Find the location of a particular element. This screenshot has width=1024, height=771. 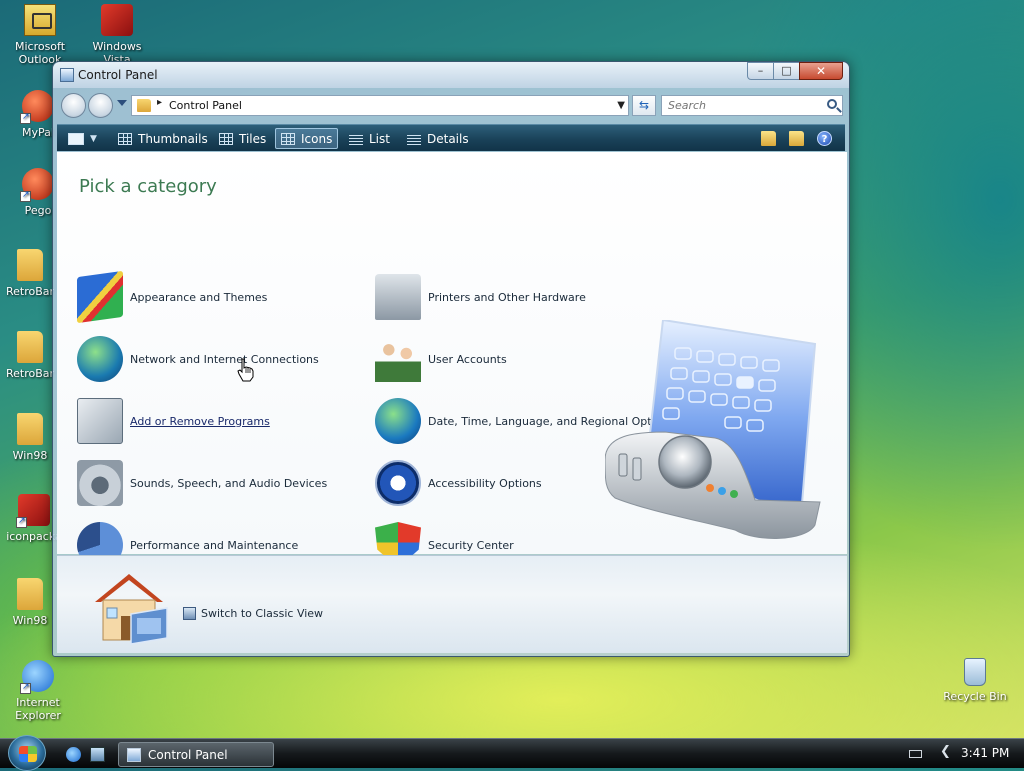

desktop-icon-windows-vista: Windows Vista is located at coordinates (117, 35).